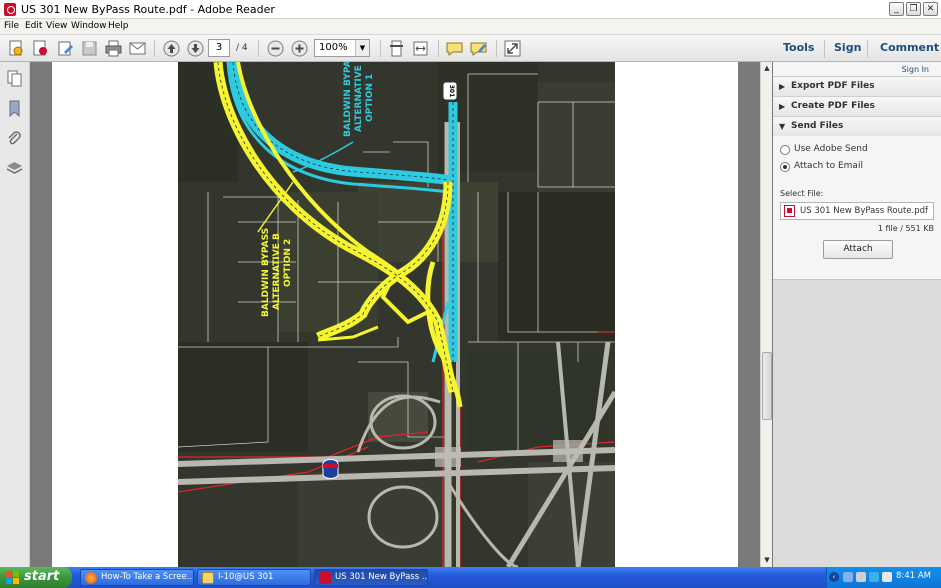 This screenshot has height=588, width=941. I want to click on vertical-scrollbar: ▲ ▼, so click(766, 314).